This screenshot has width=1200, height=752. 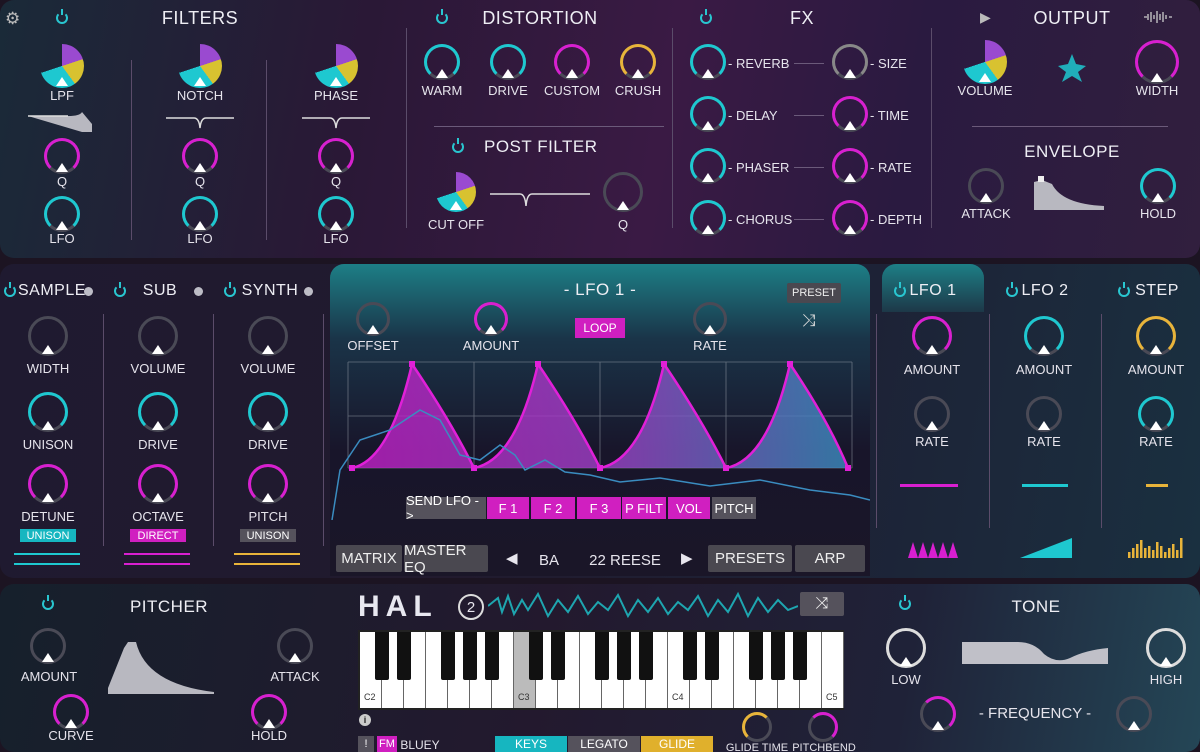 What do you see at coordinates (268, 484) in the screenshot?
I see `synth-pitch-knob` at bounding box center [268, 484].